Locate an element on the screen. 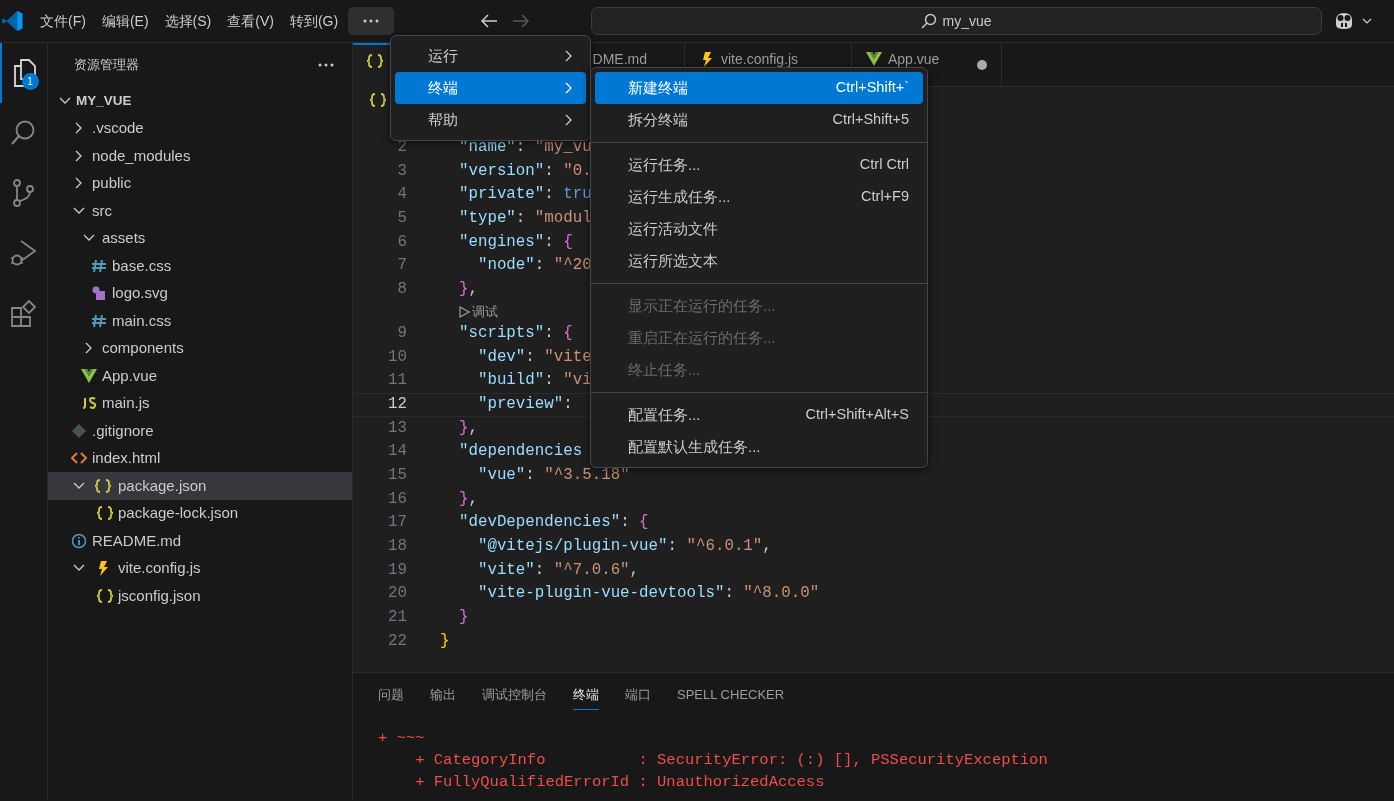 The width and height of the screenshot is (1394, 801). forward-icon is located at coordinates (521, 21).